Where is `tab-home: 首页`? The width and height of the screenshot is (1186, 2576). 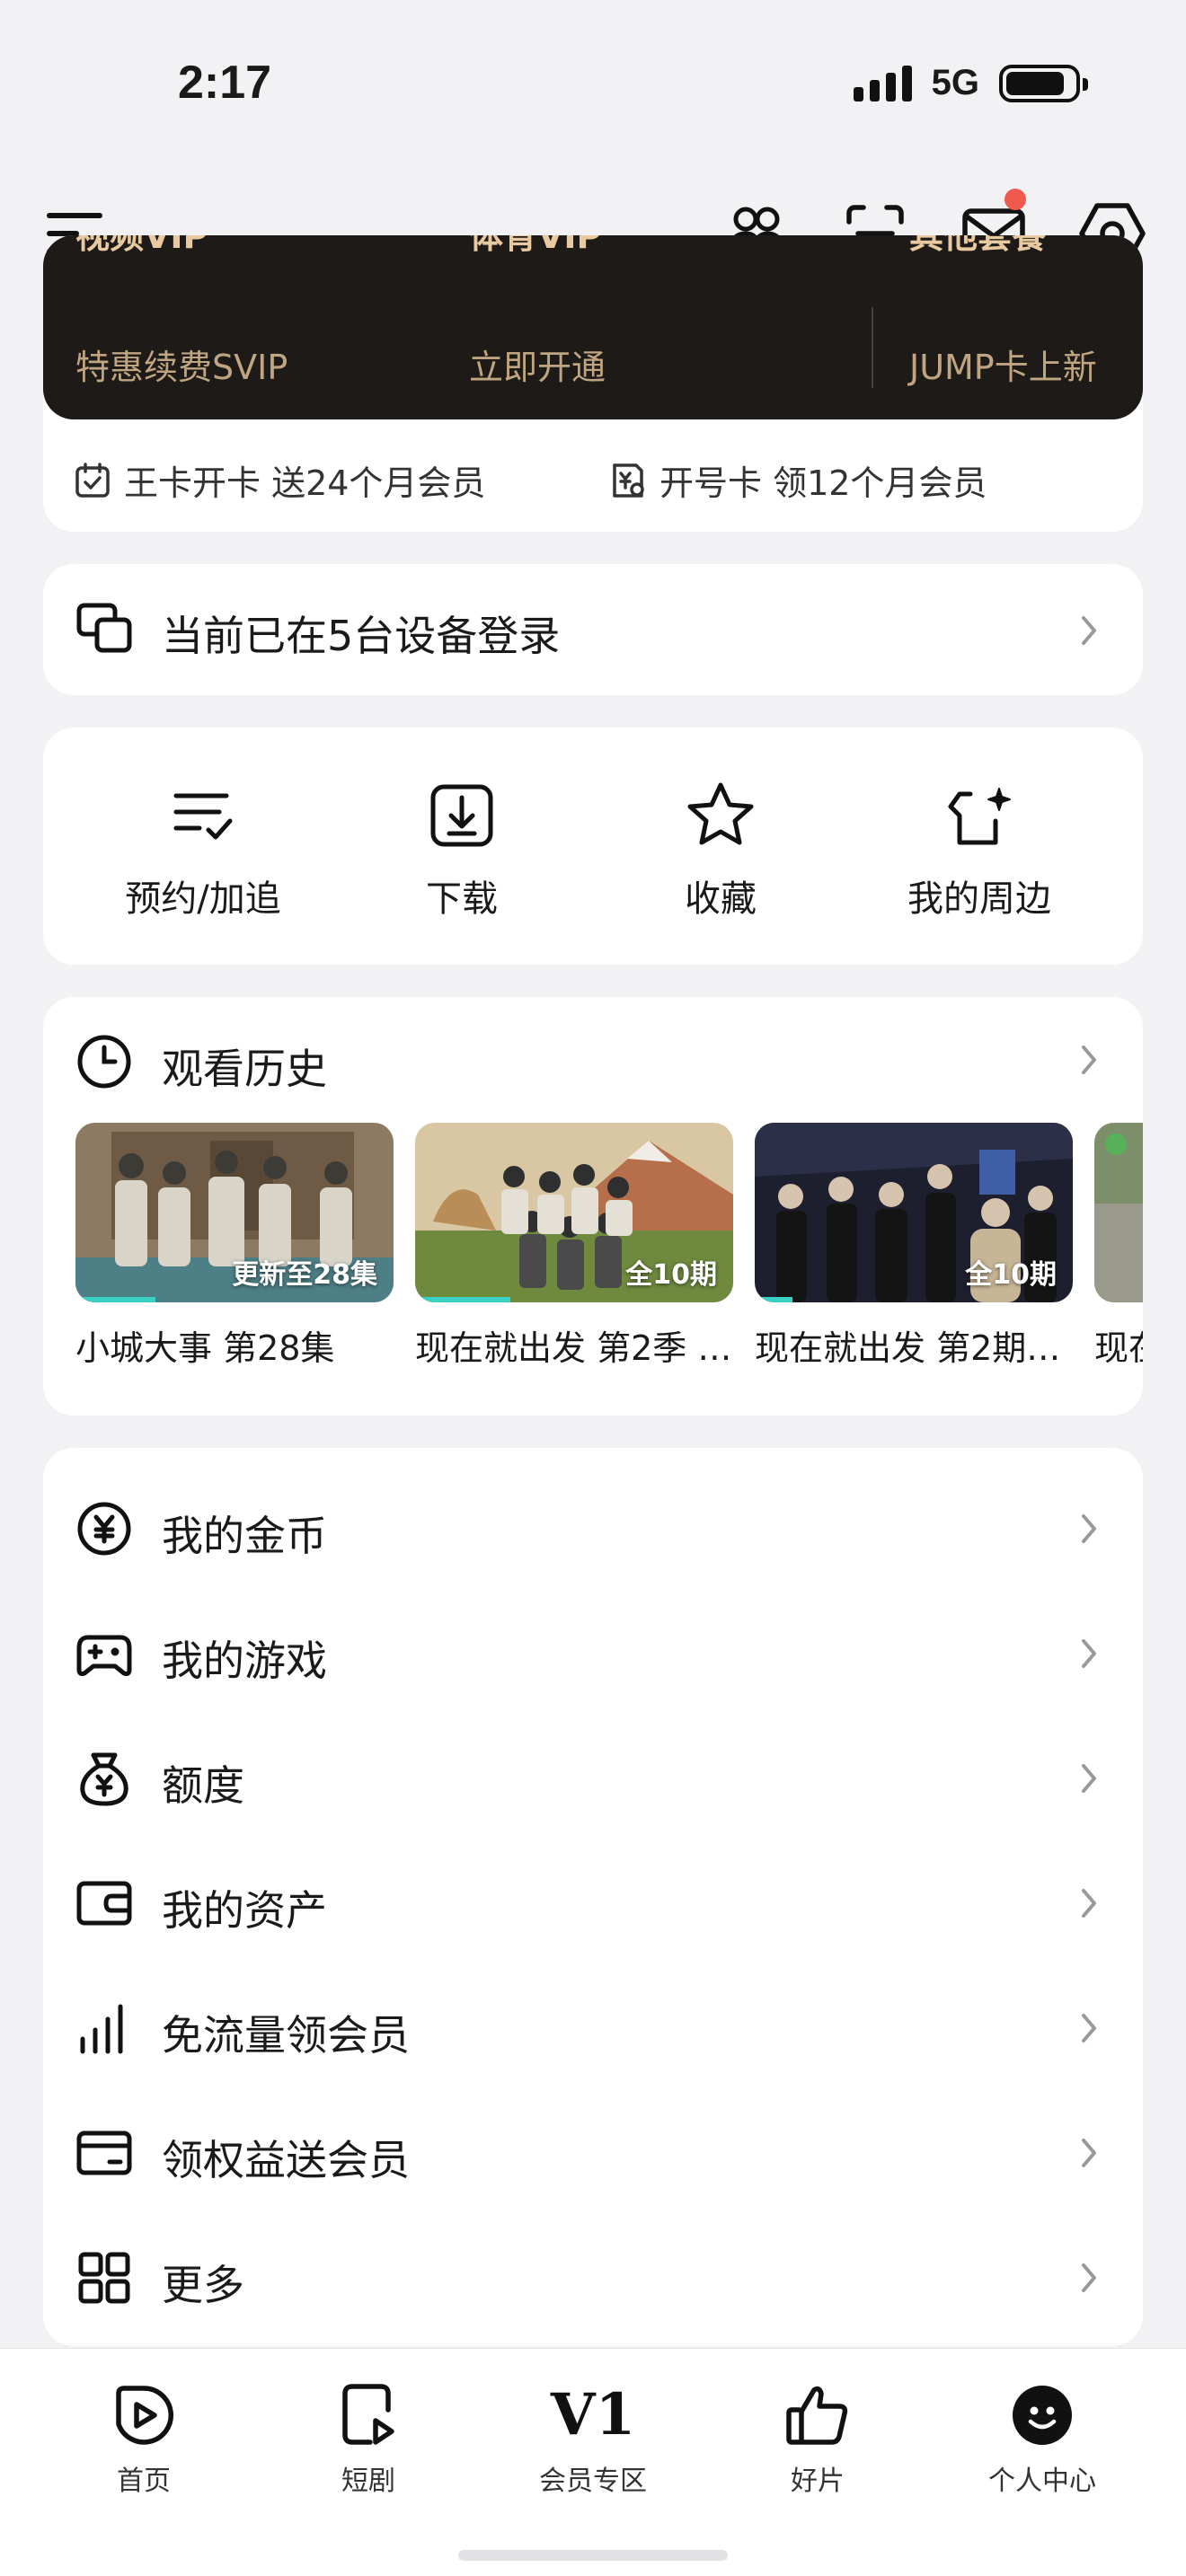 tab-home: 首页 is located at coordinates (144, 2439).